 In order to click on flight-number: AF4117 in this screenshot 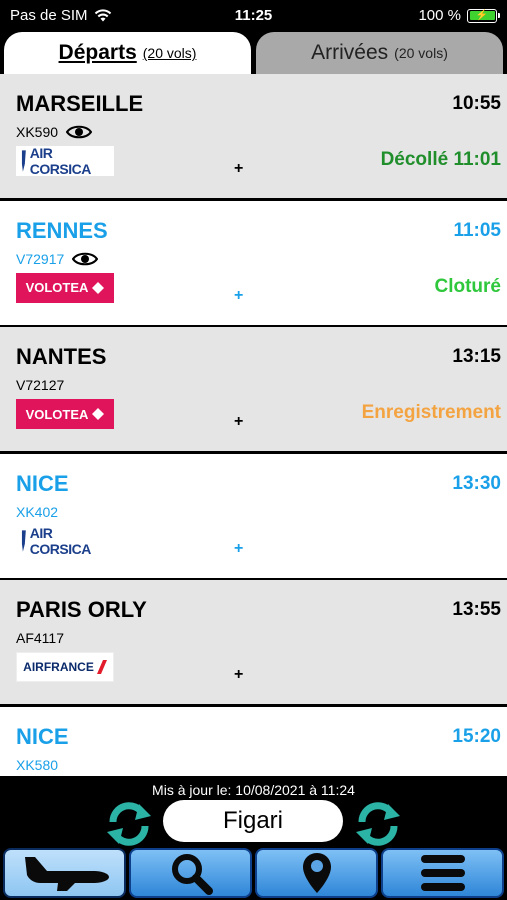, I will do `click(40, 638)`.